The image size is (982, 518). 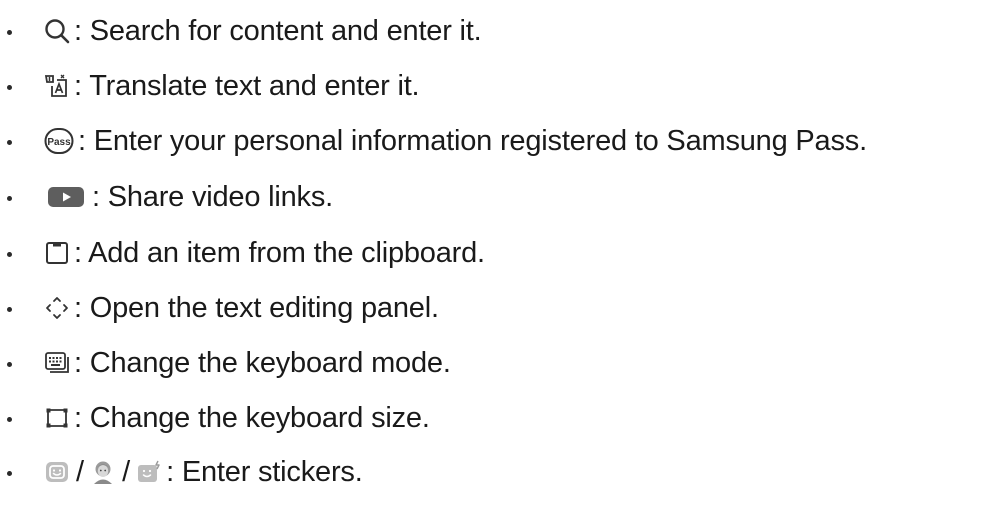 What do you see at coordinates (491, 472) in the screenshot?
I see `list-item-stickers: / /: Enter stickers.` at bounding box center [491, 472].